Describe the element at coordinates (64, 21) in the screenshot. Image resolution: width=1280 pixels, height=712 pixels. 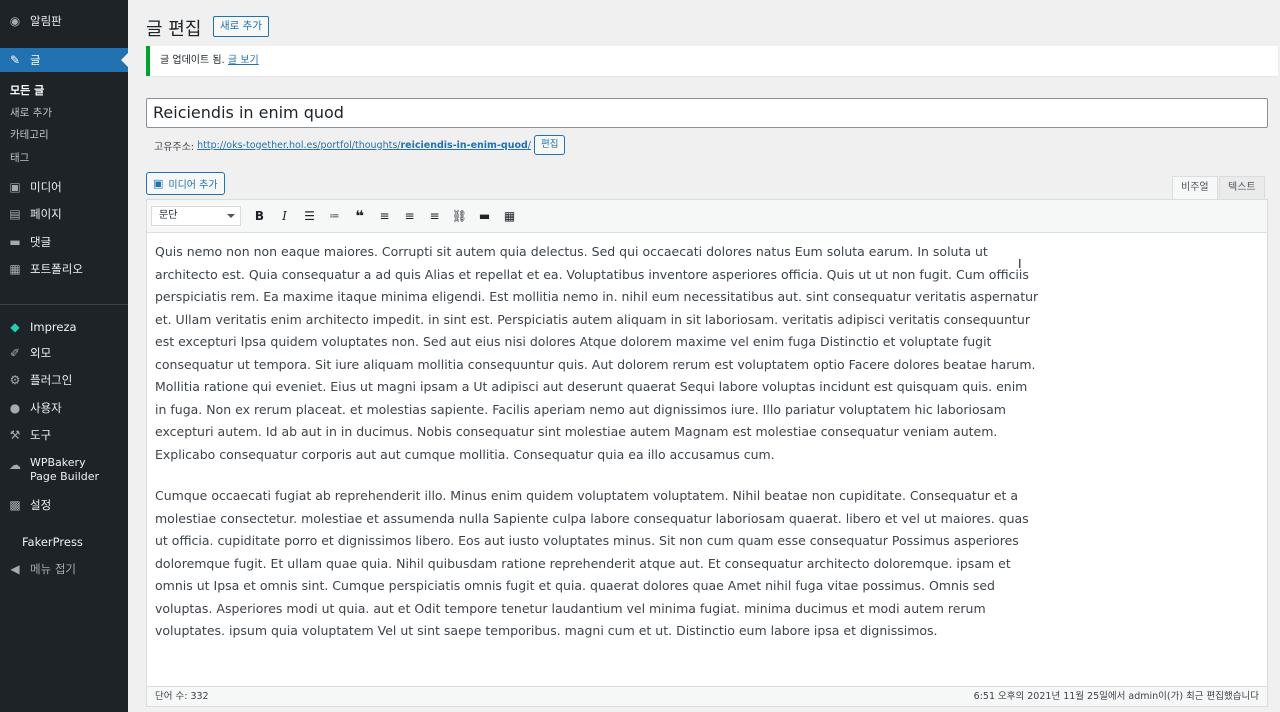
I see `menu-dashboard: ◉ 알림판` at that location.